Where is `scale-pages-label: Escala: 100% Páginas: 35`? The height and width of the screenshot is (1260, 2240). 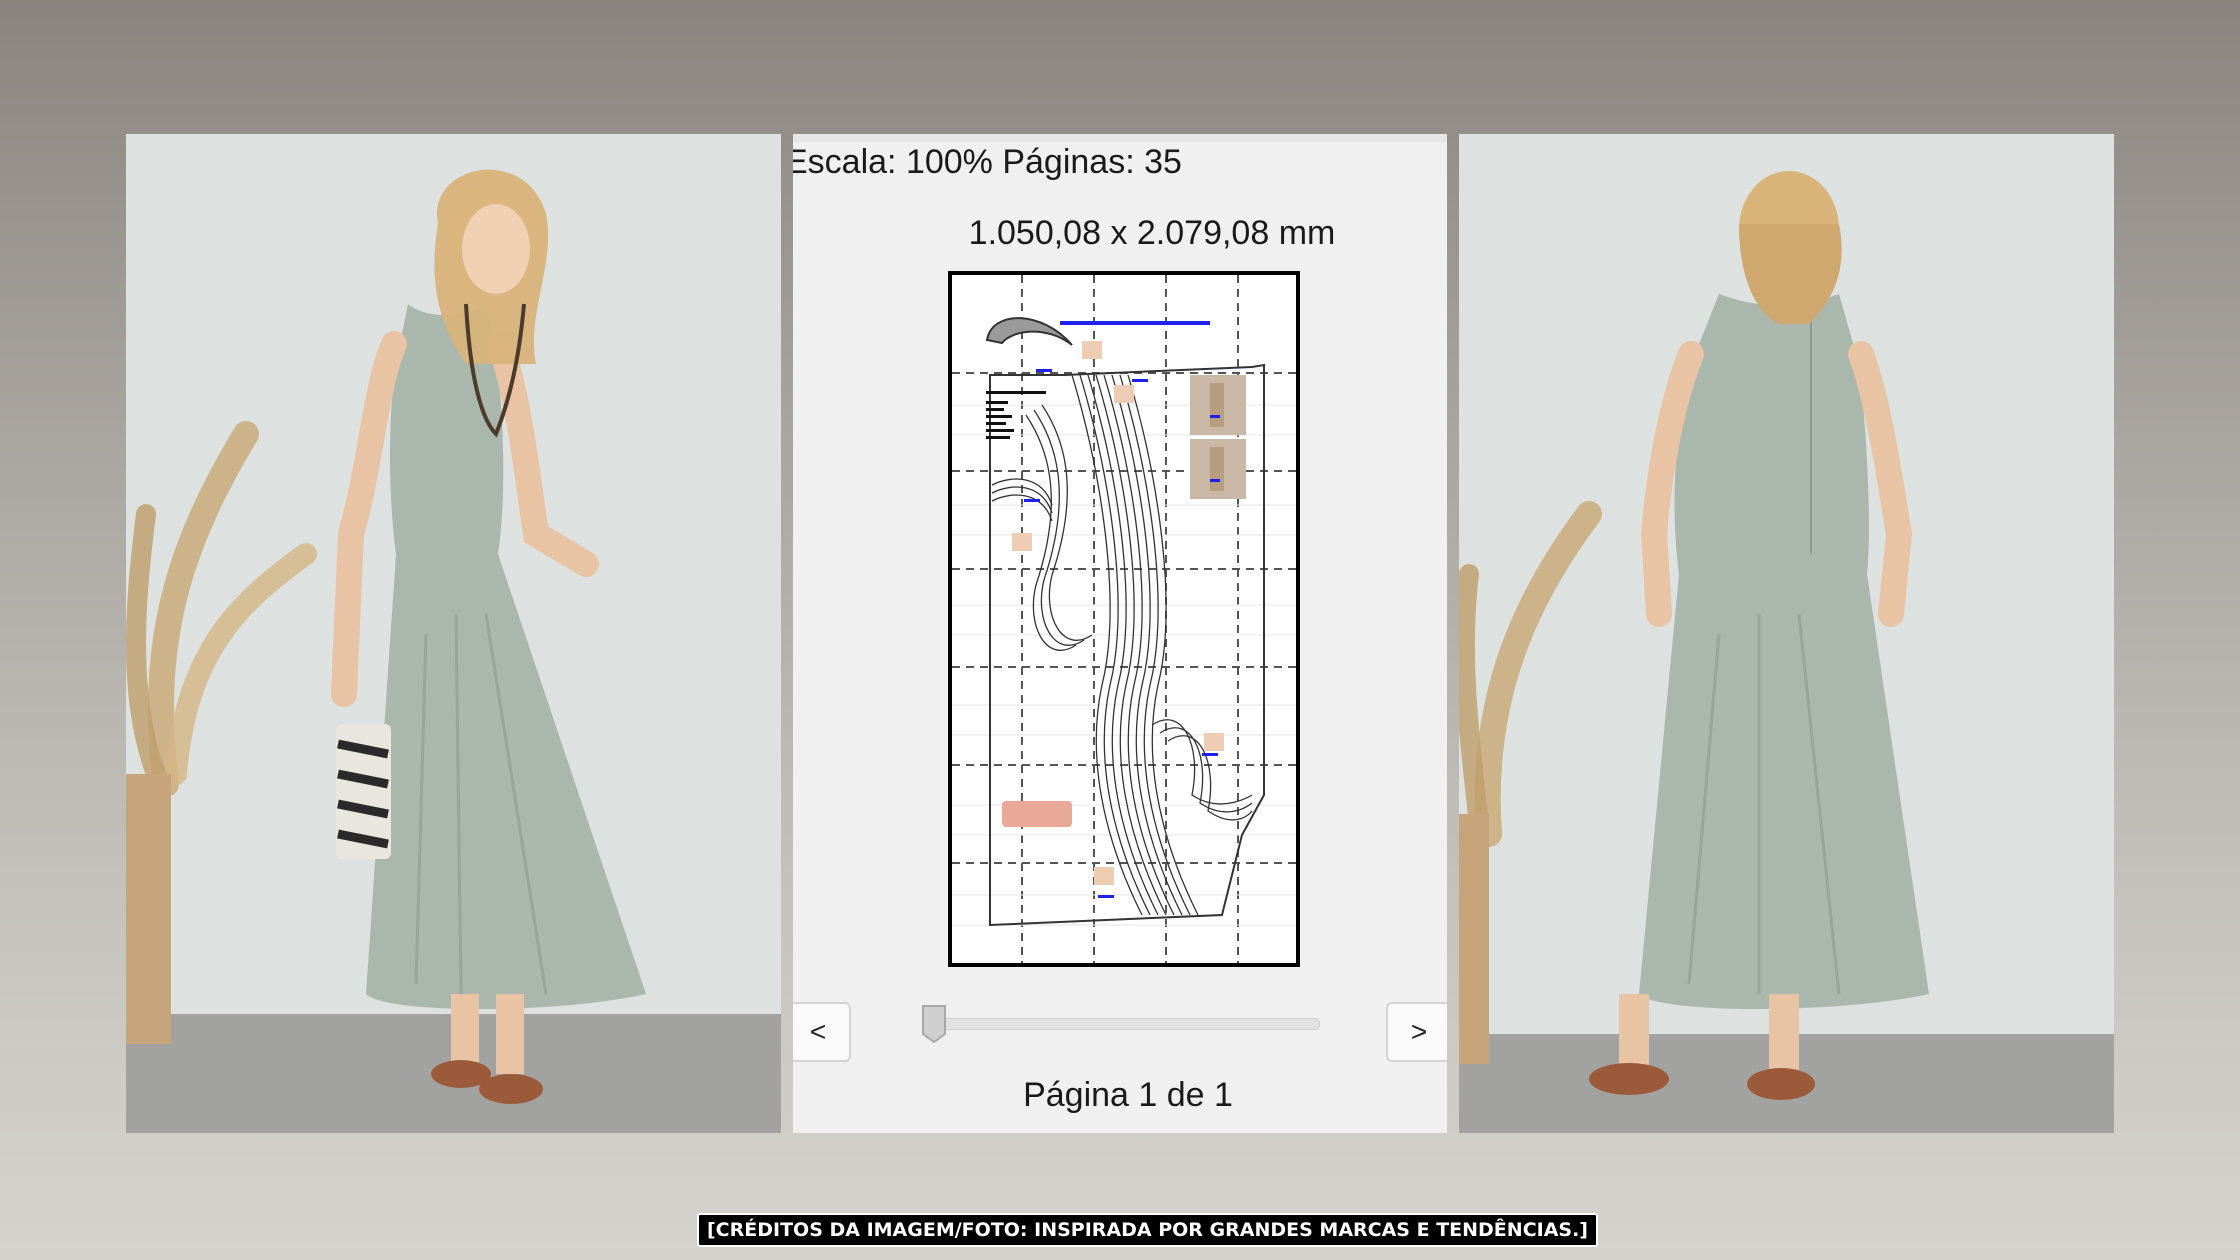
scale-pages-label: Escala: 100% Páginas: 35 is located at coordinates (987, 162).